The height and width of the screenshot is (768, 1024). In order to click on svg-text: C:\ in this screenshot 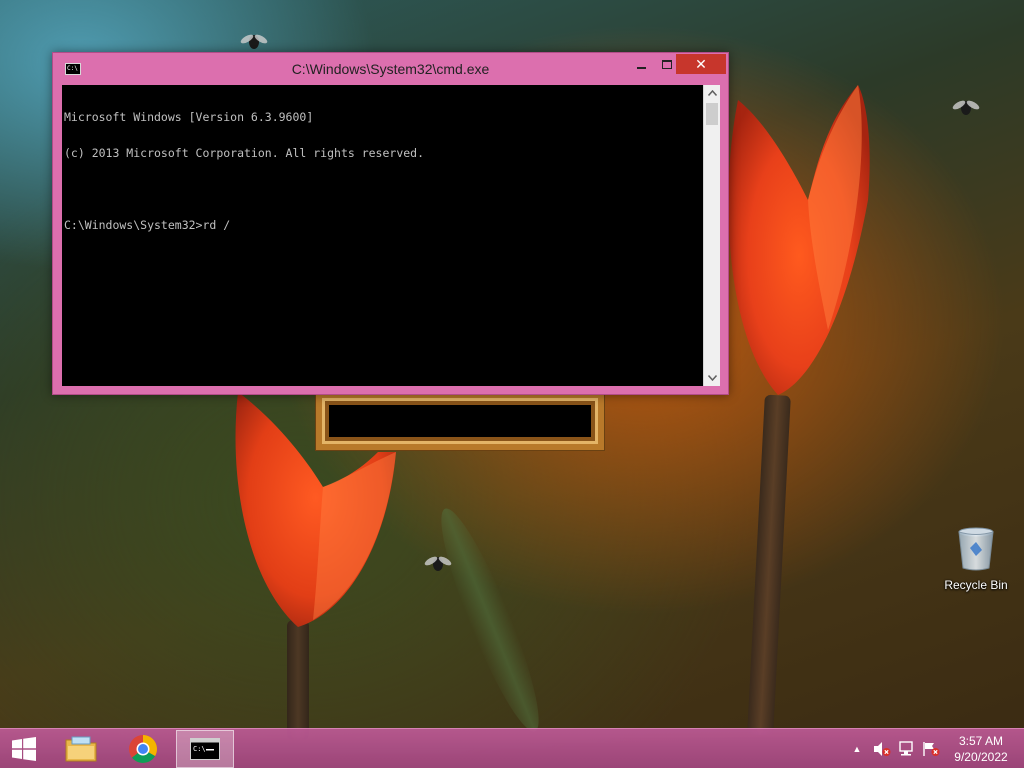, I will do `click(199, 749)`.